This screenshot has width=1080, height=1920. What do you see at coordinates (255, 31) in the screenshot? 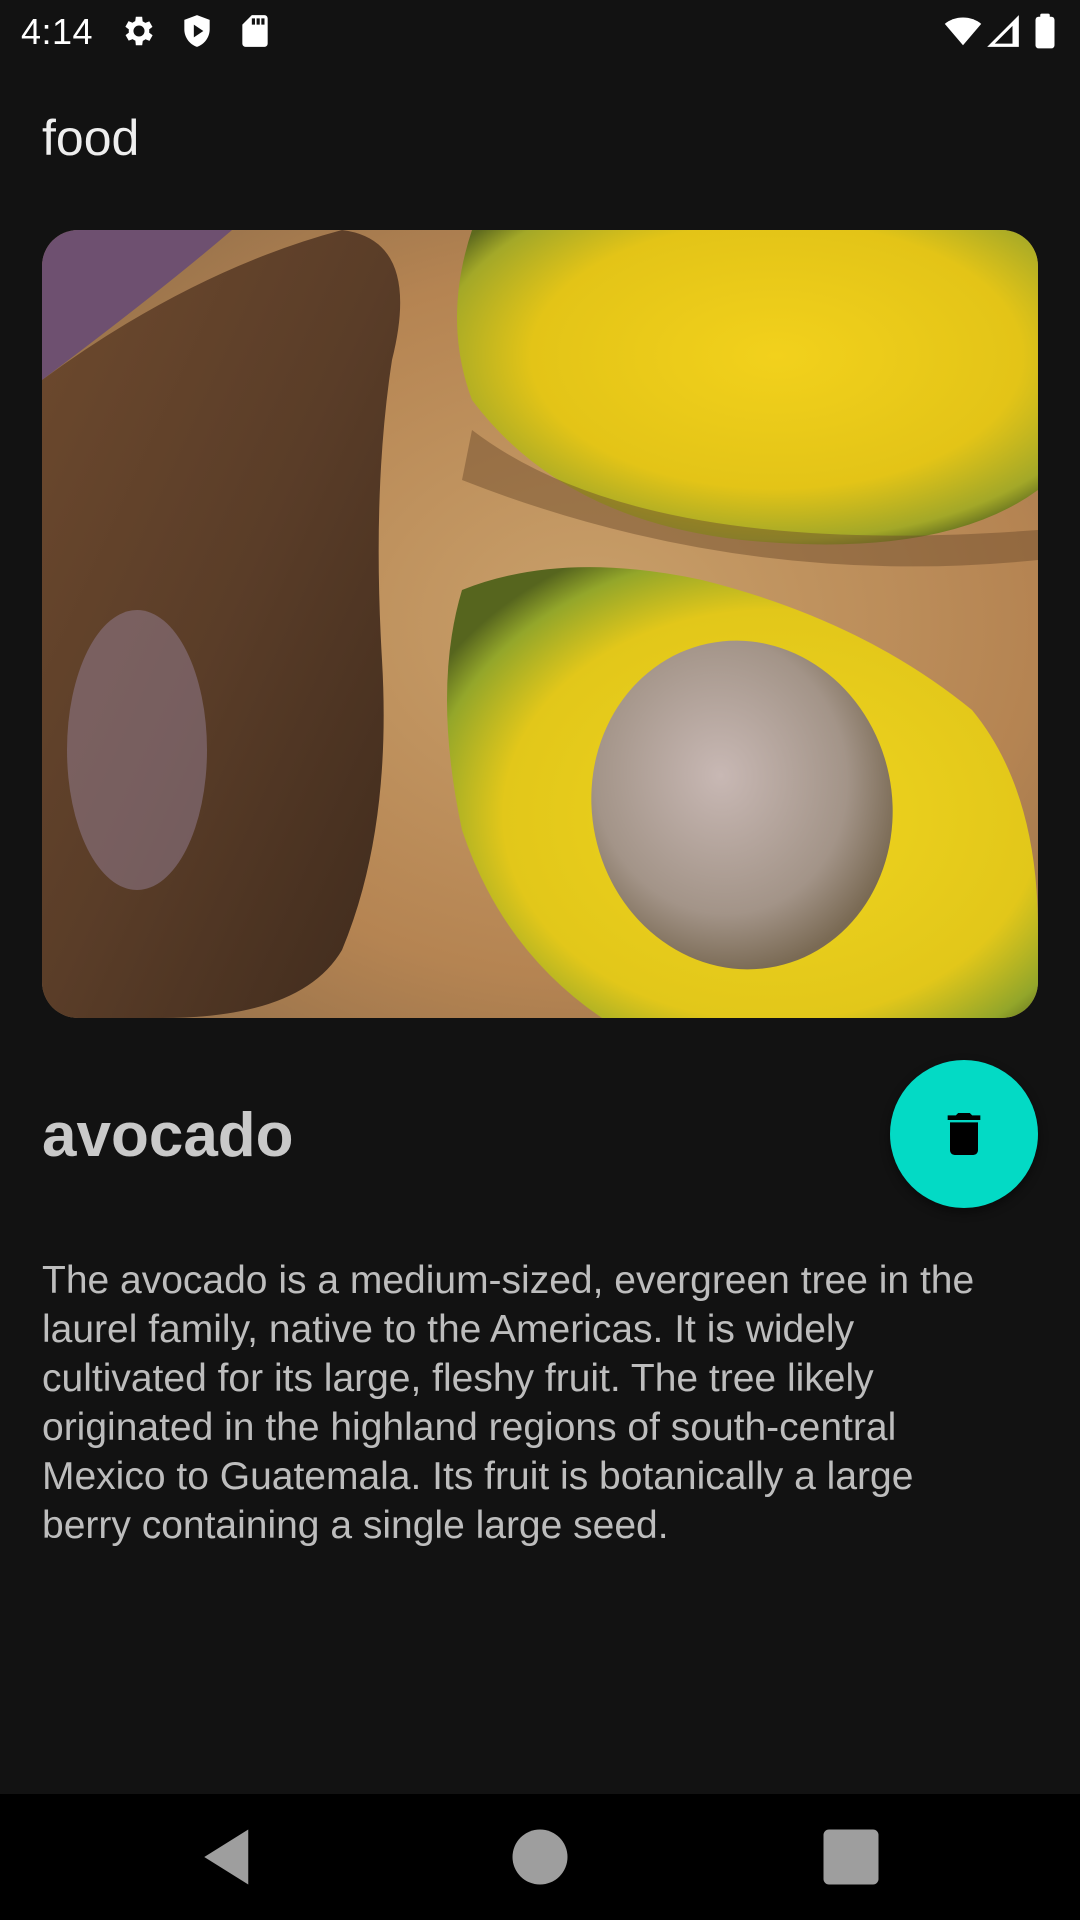
I see `sd-card-icon` at bounding box center [255, 31].